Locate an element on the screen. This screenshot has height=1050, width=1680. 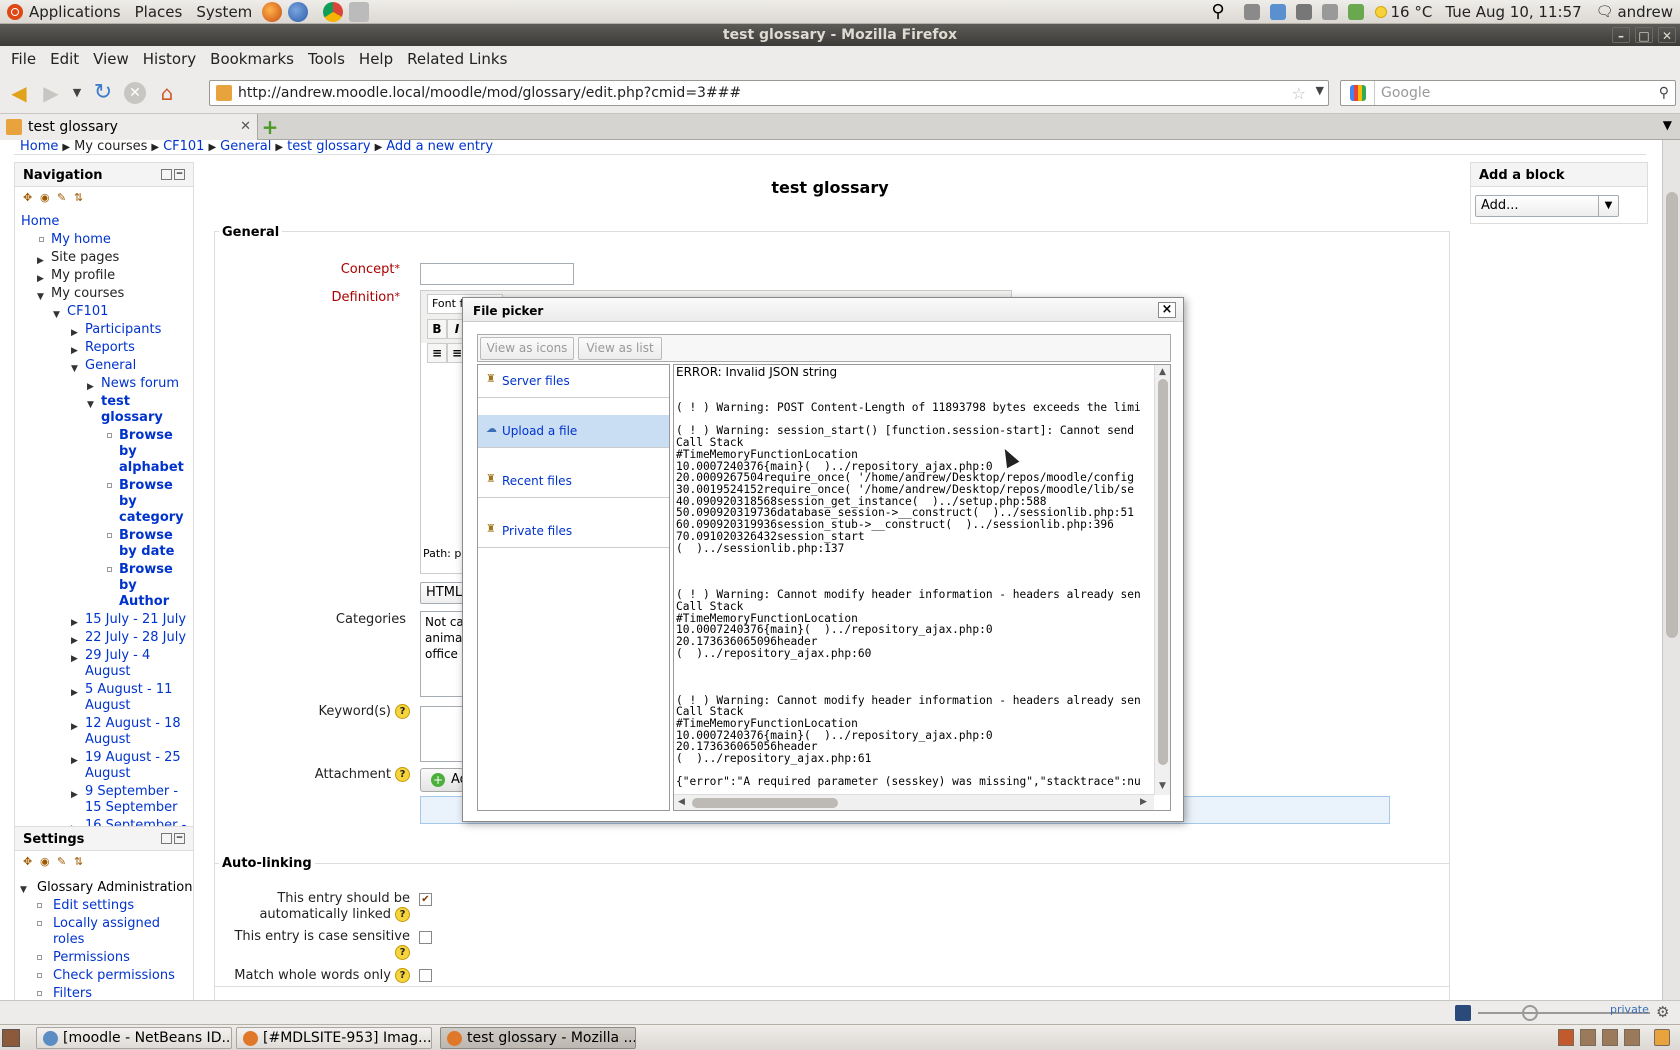
settings-item-roles: Locally assigned roles is located at coordinates (104, 932).